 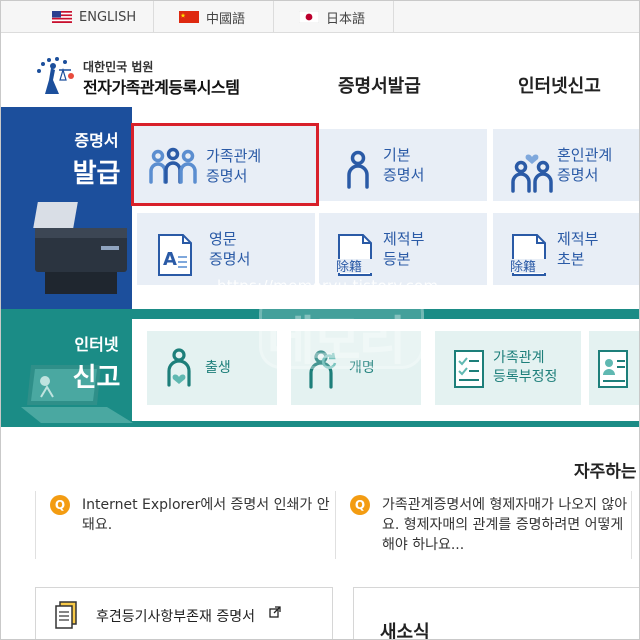 What do you see at coordinates (566, 165) in the screenshot?
I see `card-marriage-certificate: 혼인관계 증명서` at bounding box center [566, 165].